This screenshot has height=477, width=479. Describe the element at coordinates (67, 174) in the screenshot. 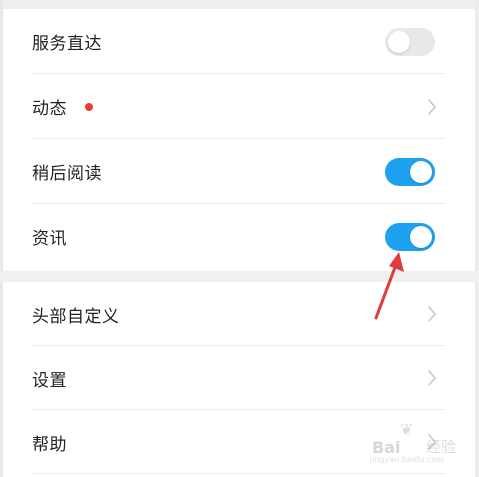

I see `row-label-read-later: 稍后阅读` at that location.